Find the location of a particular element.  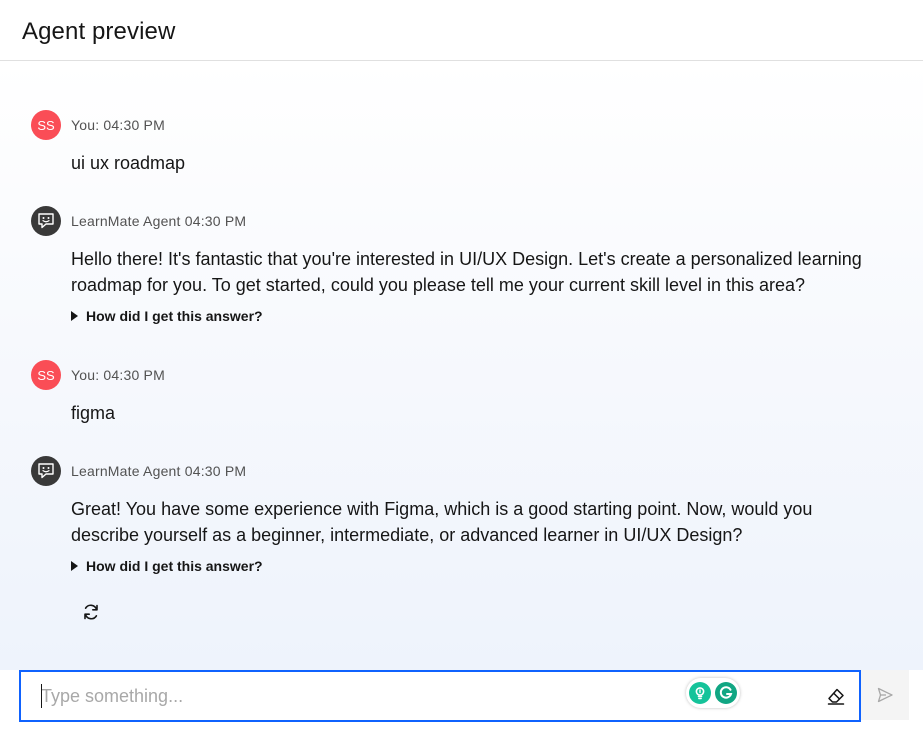

send-icon is located at coordinates (885, 695).